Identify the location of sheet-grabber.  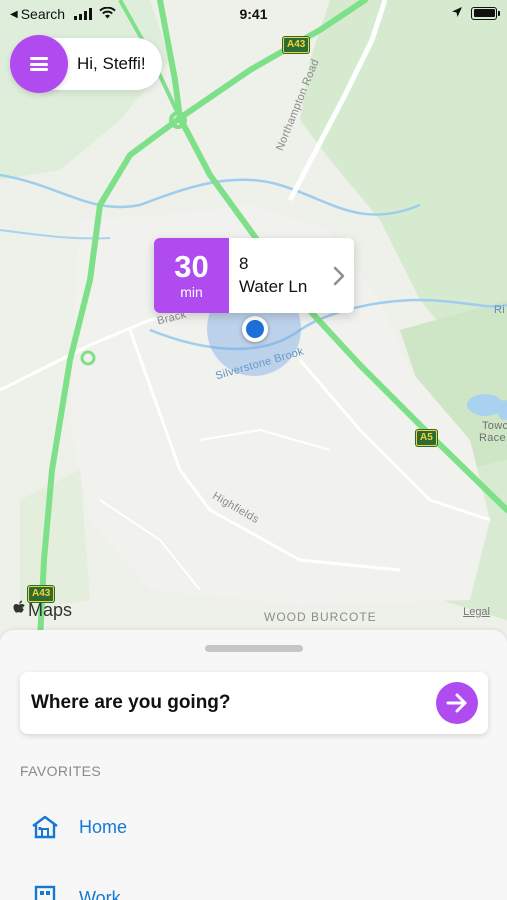
(254, 648).